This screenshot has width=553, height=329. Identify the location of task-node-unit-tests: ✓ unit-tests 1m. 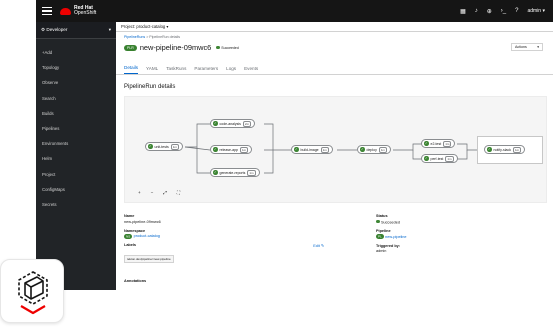
(164, 146).